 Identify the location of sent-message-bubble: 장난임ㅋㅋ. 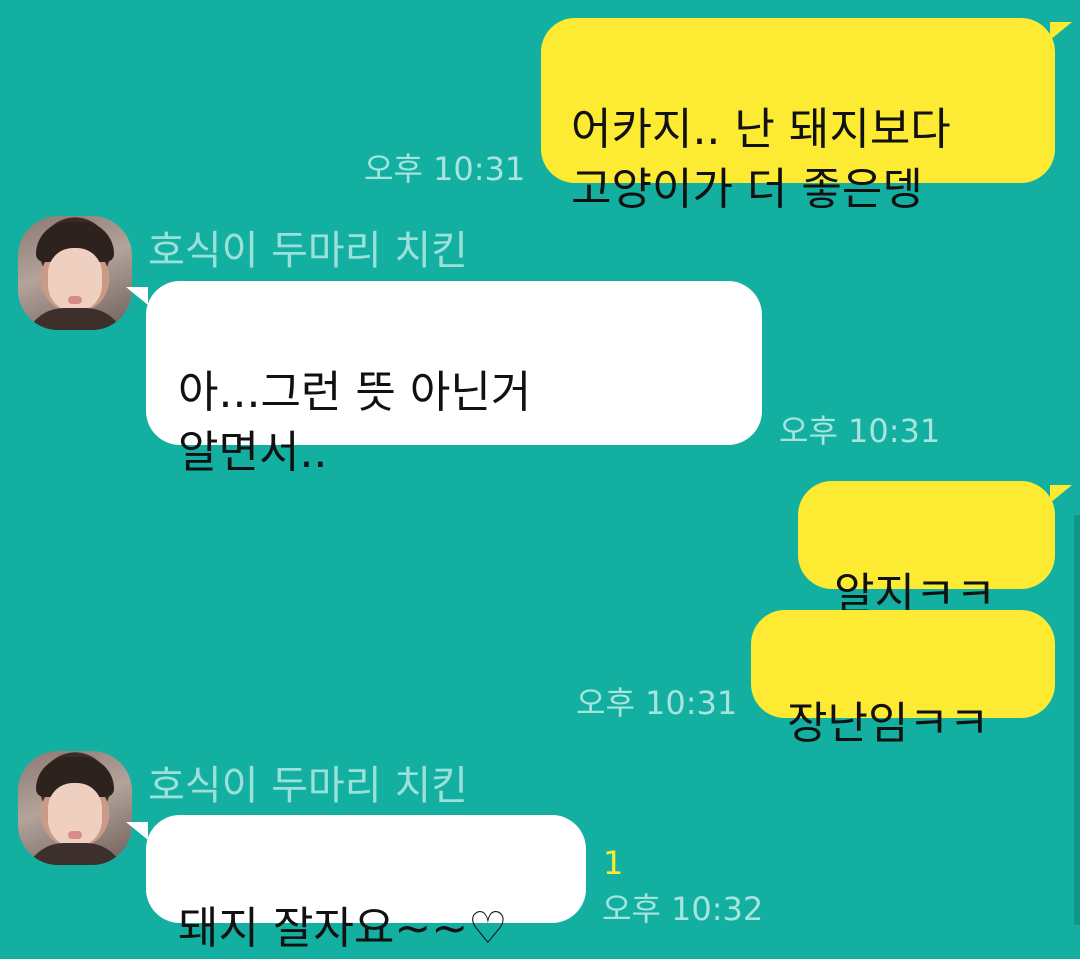
(903, 679).